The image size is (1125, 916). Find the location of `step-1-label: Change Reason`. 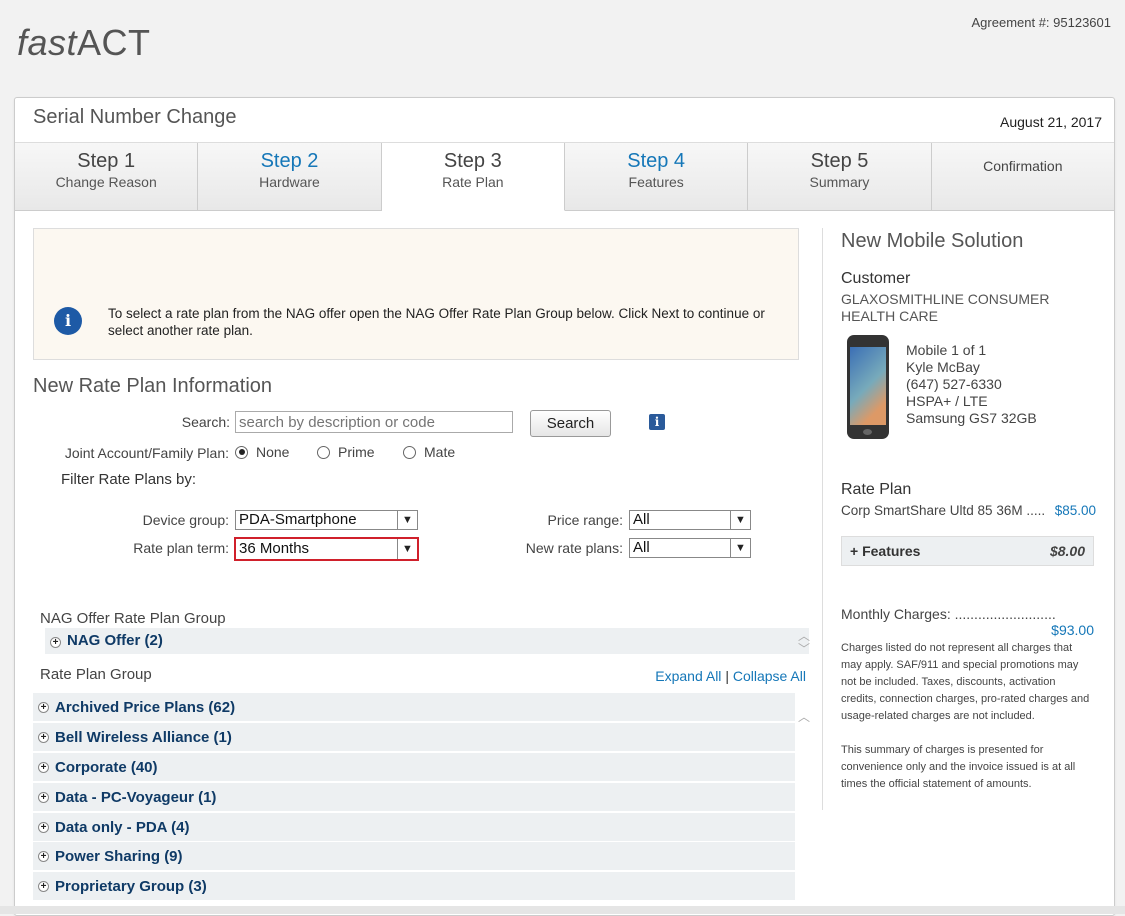

step-1-label: Change Reason is located at coordinates (106, 182).